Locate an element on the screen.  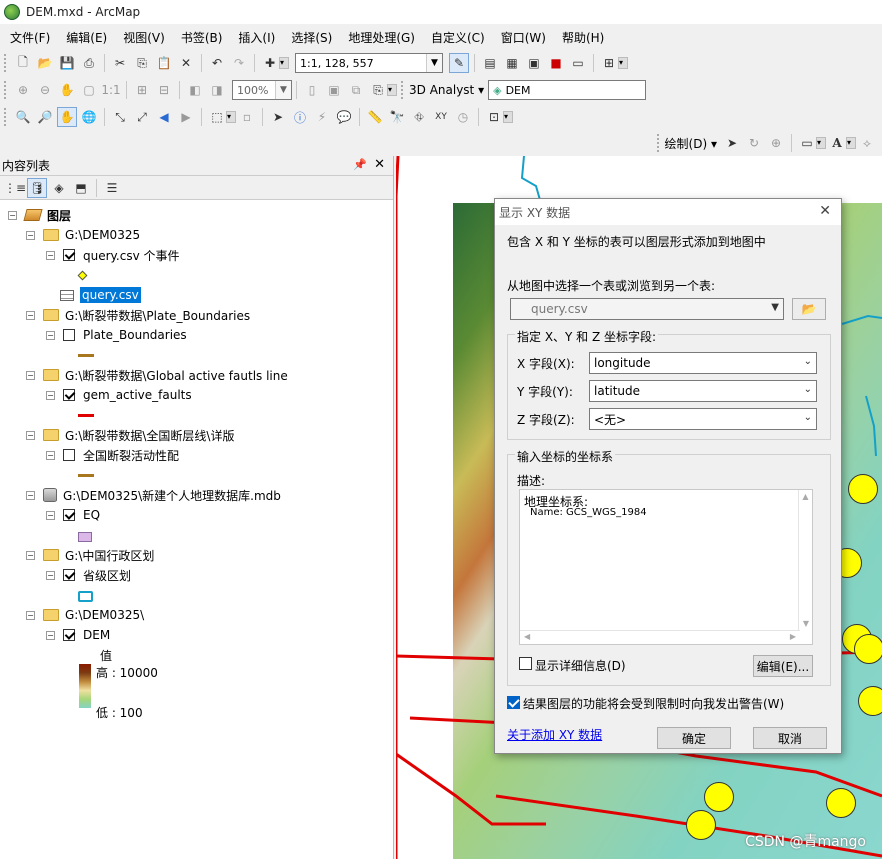
menu-window: 窗口(W) is located at coordinates (523, 37).